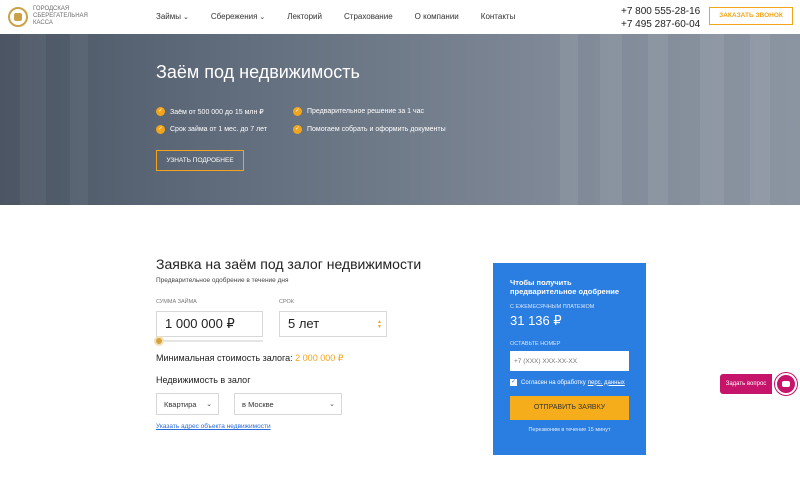  I want to click on nav-item-lectures: Лекторий, so click(304, 16).